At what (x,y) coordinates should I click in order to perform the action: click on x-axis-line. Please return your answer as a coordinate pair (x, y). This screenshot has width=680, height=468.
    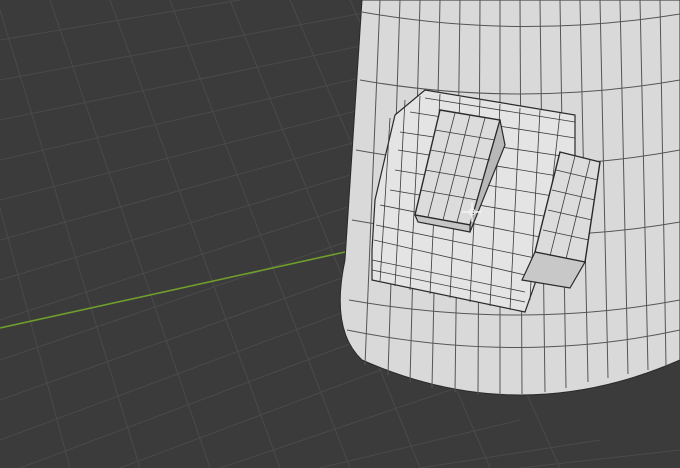
    Looking at the image, I should click on (173, 290).